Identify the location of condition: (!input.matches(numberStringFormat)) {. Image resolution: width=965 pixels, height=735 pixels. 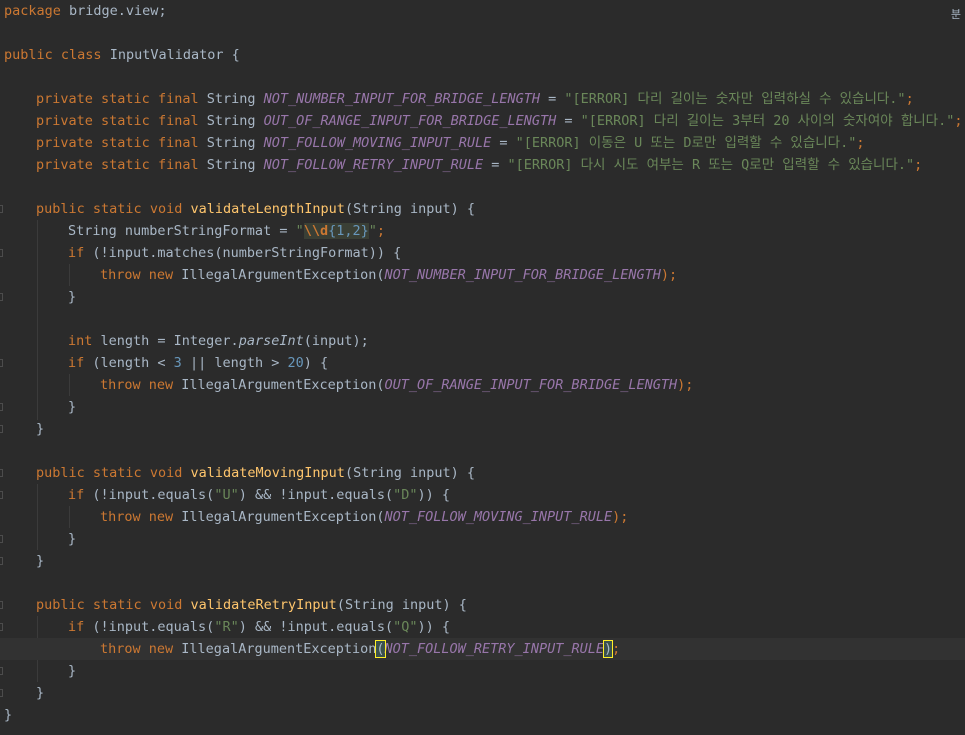
(247, 253).